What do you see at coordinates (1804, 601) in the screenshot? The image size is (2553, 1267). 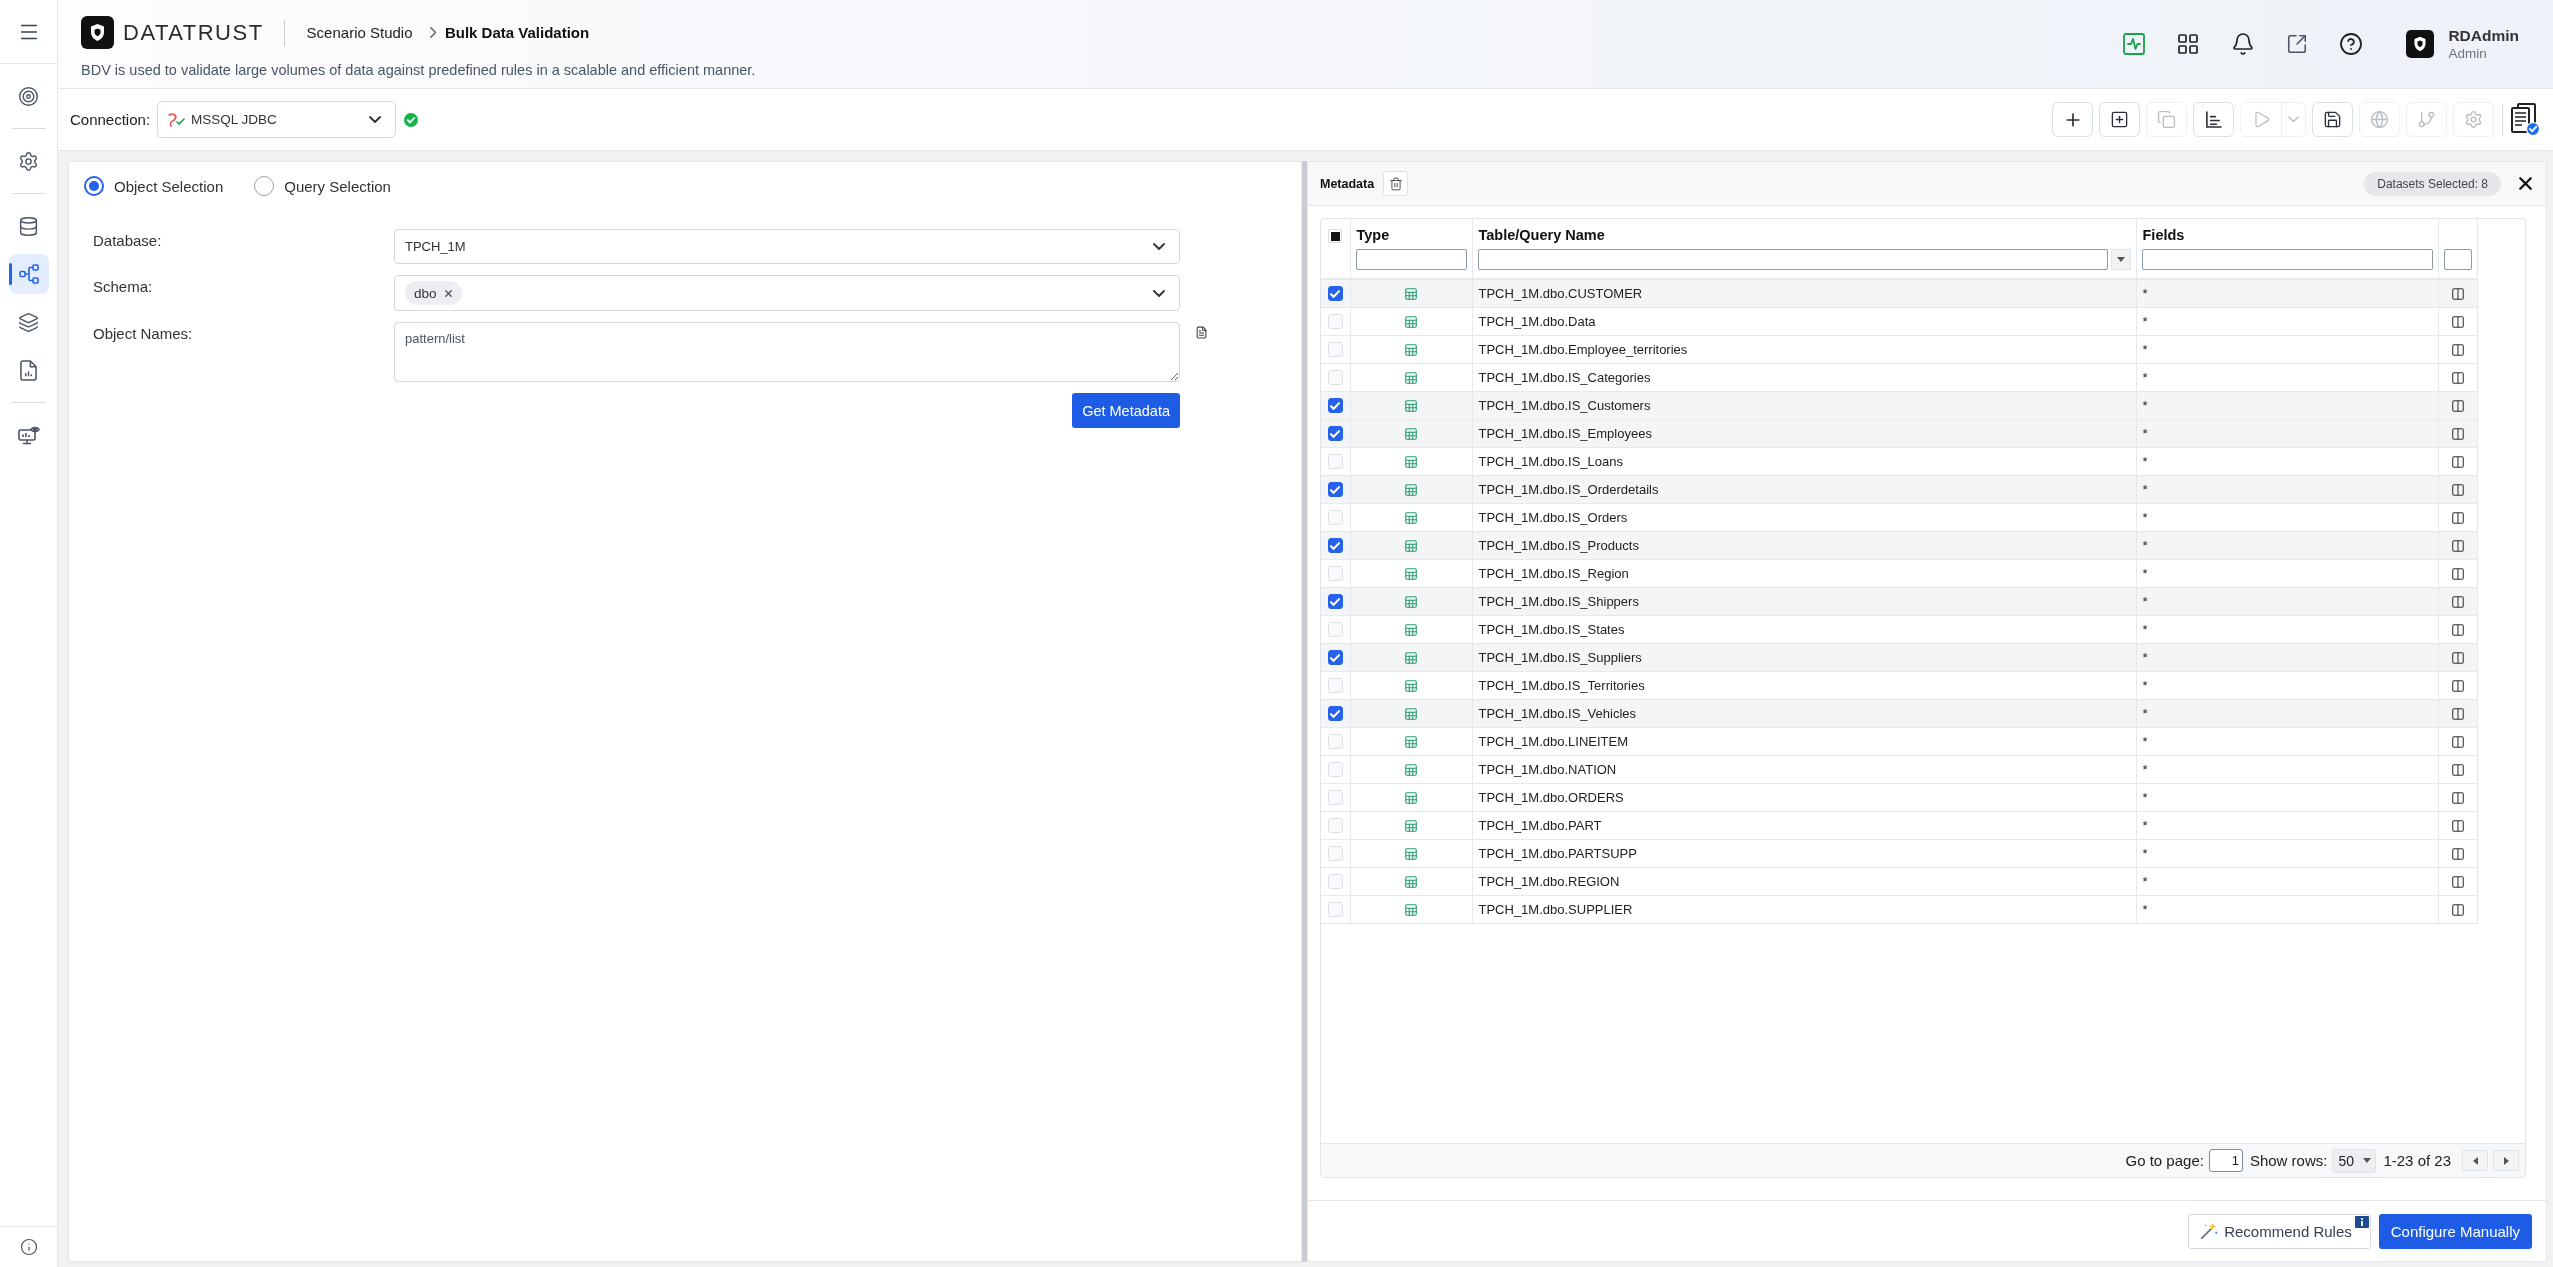 I see `table-cell: TPCH_1M.dbo.IS_Shippers` at bounding box center [1804, 601].